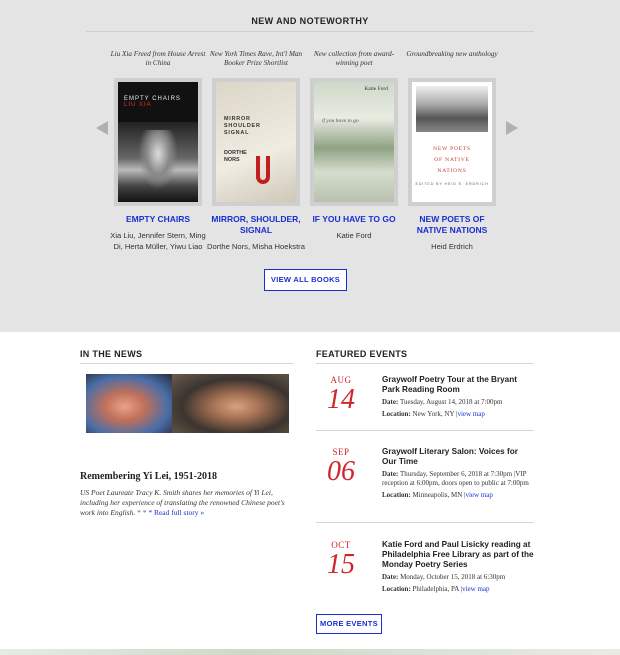 The image size is (620, 655). What do you see at coordinates (158, 219) in the screenshot?
I see `book-title-link: EMPTY CHAIRS` at bounding box center [158, 219].